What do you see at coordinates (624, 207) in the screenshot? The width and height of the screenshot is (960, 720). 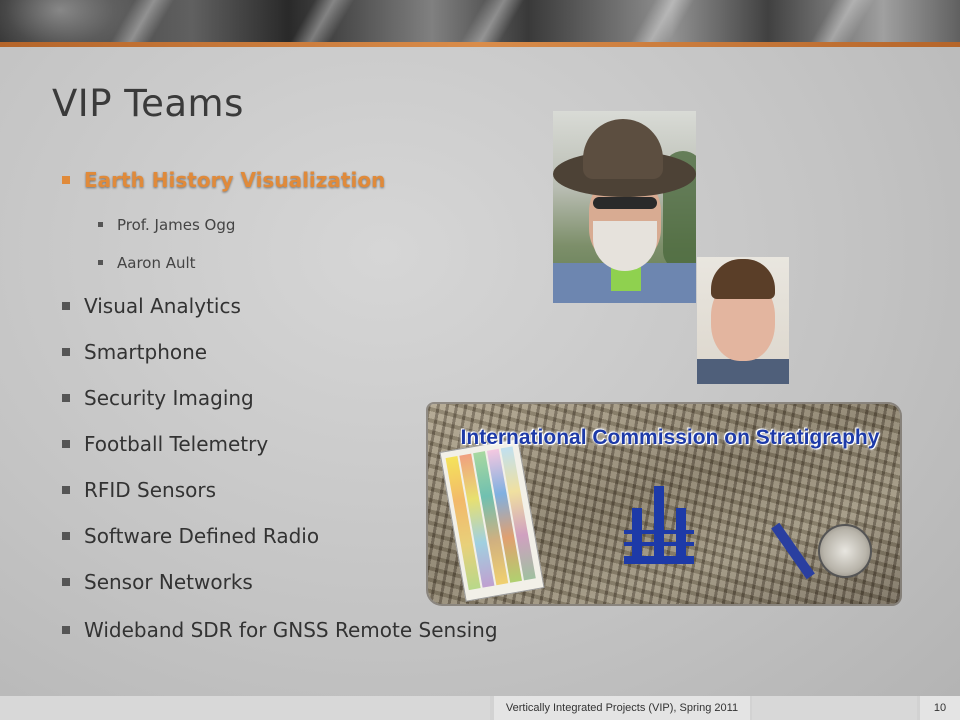 I see `photo-professor` at bounding box center [624, 207].